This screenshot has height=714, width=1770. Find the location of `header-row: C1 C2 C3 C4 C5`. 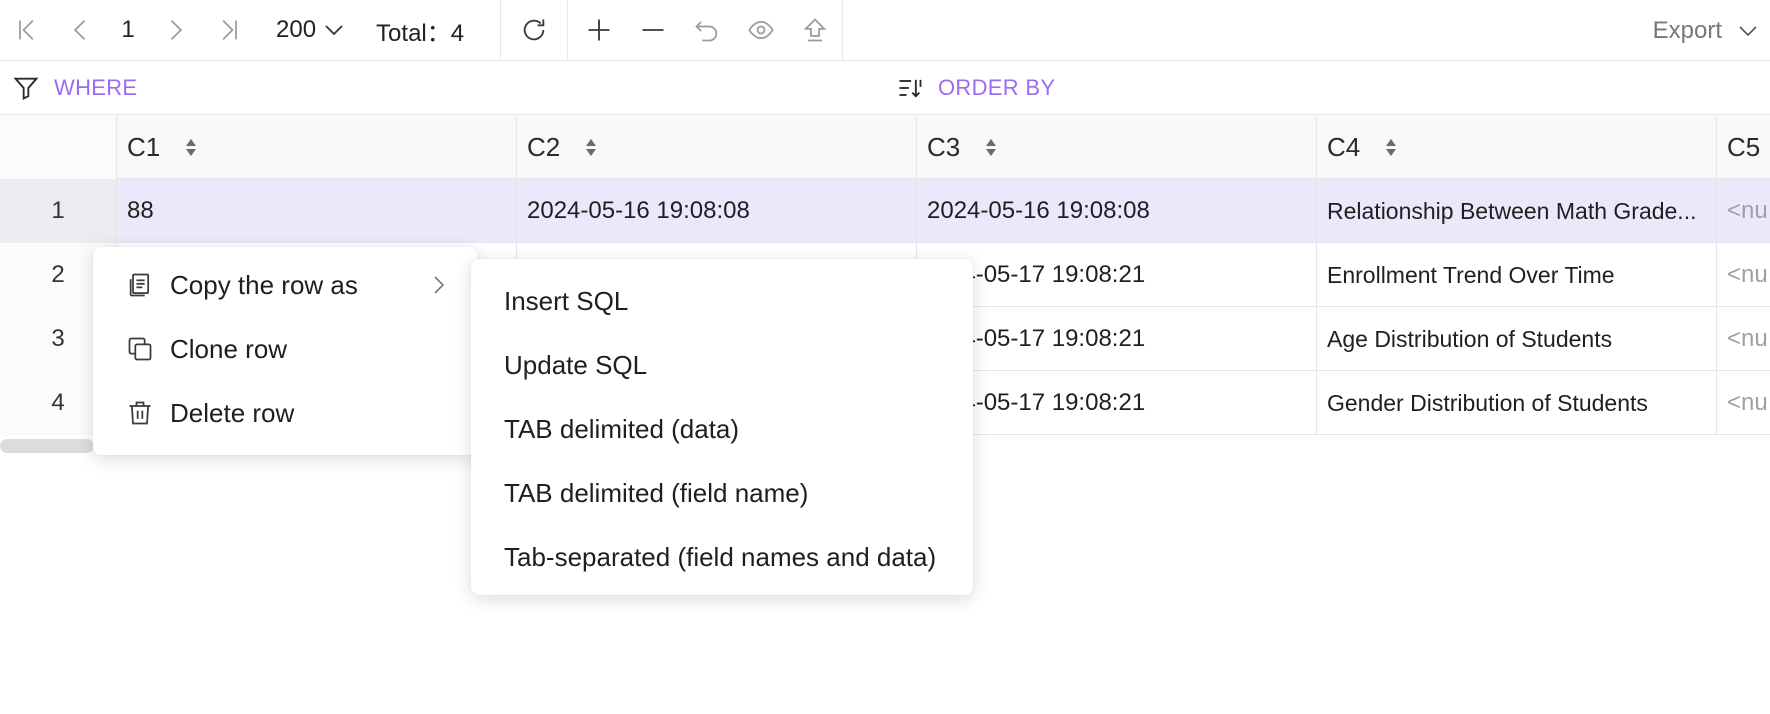

header-row: C1 C2 C3 C4 C5 is located at coordinates (885, 147).